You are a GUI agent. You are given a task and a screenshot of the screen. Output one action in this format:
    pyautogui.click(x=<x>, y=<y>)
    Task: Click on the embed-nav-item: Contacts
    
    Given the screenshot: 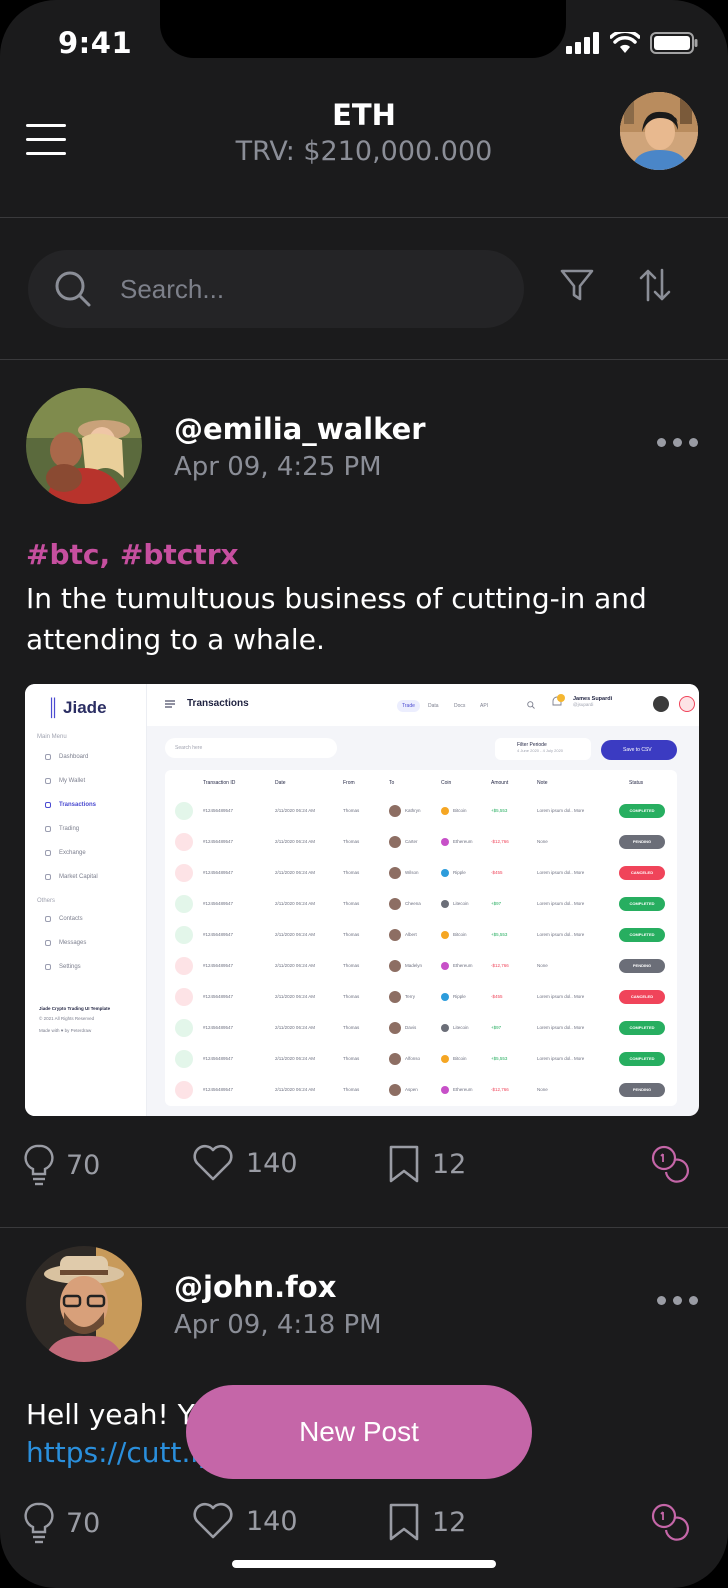 What is the action you would take?
    pyautogui.click(x=64, y=919)
    